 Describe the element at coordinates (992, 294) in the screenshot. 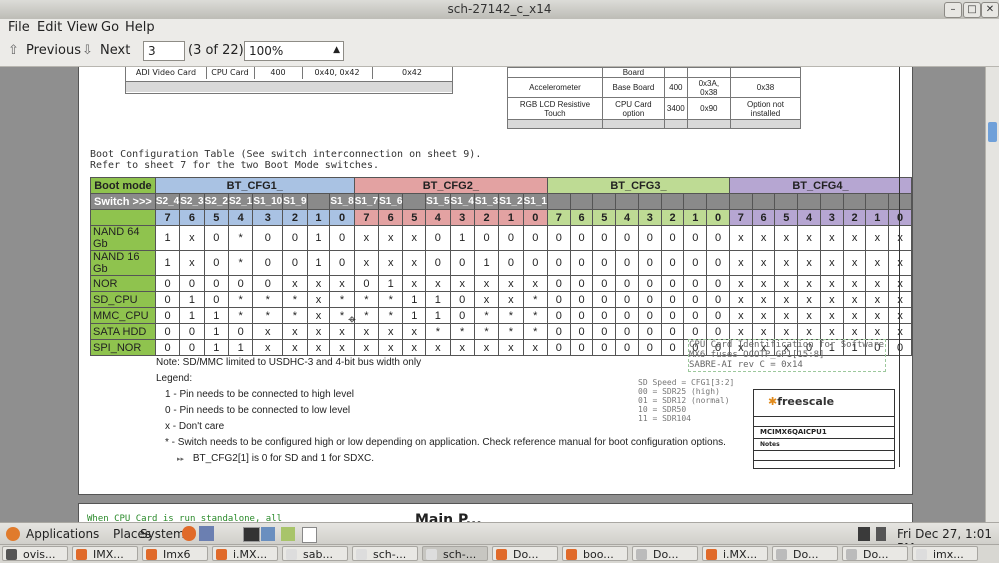

I see `vertical-scrollbar` at that location.